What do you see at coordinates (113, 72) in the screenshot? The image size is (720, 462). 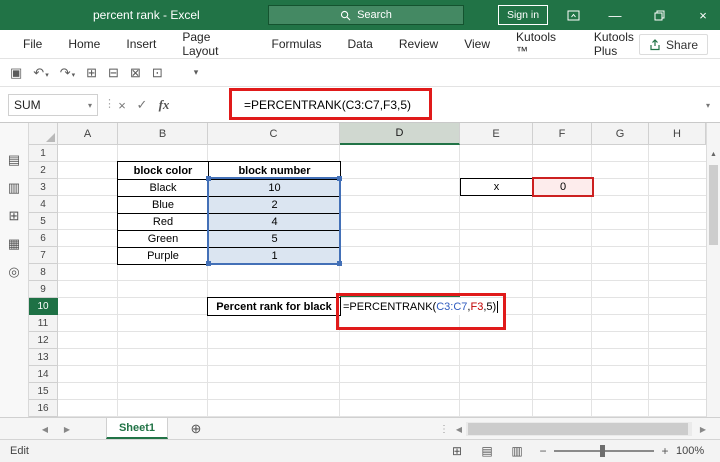 I see `qat-borders-icon: ⊟` at bounding box center [113, 72].